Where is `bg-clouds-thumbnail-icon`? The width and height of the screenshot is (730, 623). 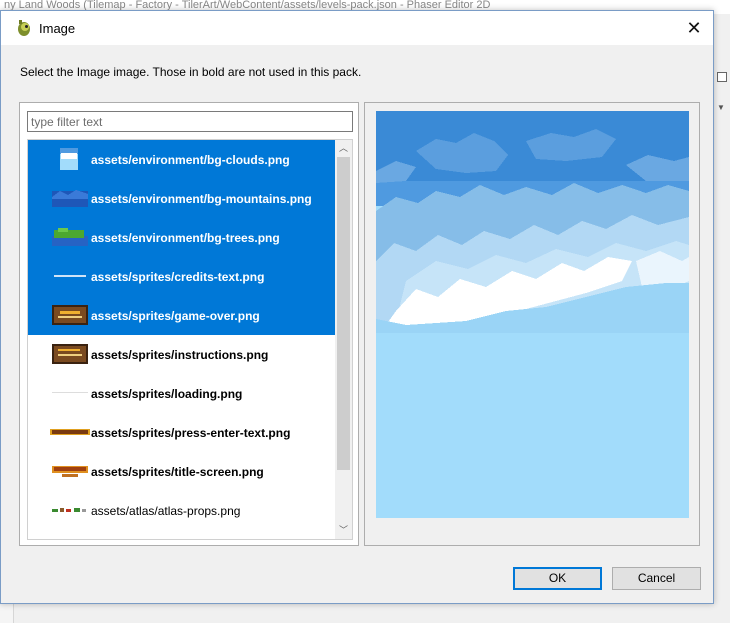
bg-clouds-thumbnail-icon is located at coordinates (70, 159).